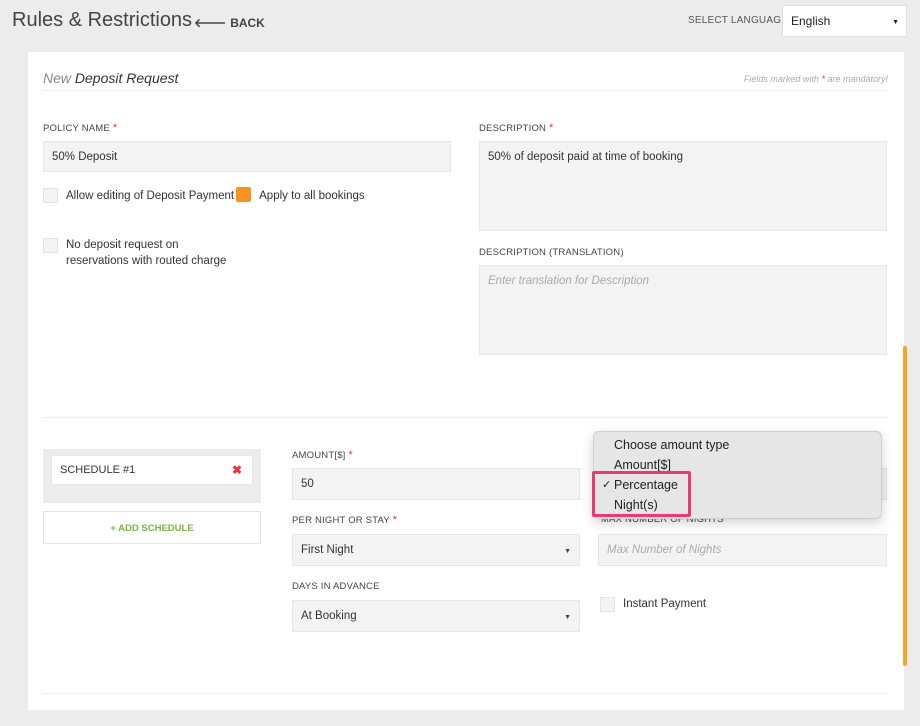 Image resolution: width=920 pixels, height=726 pixels. Describe the element at coordinates (738, 20) in the screenshot. I see `select-language-label: SELECT LANGUAGE` at that location.